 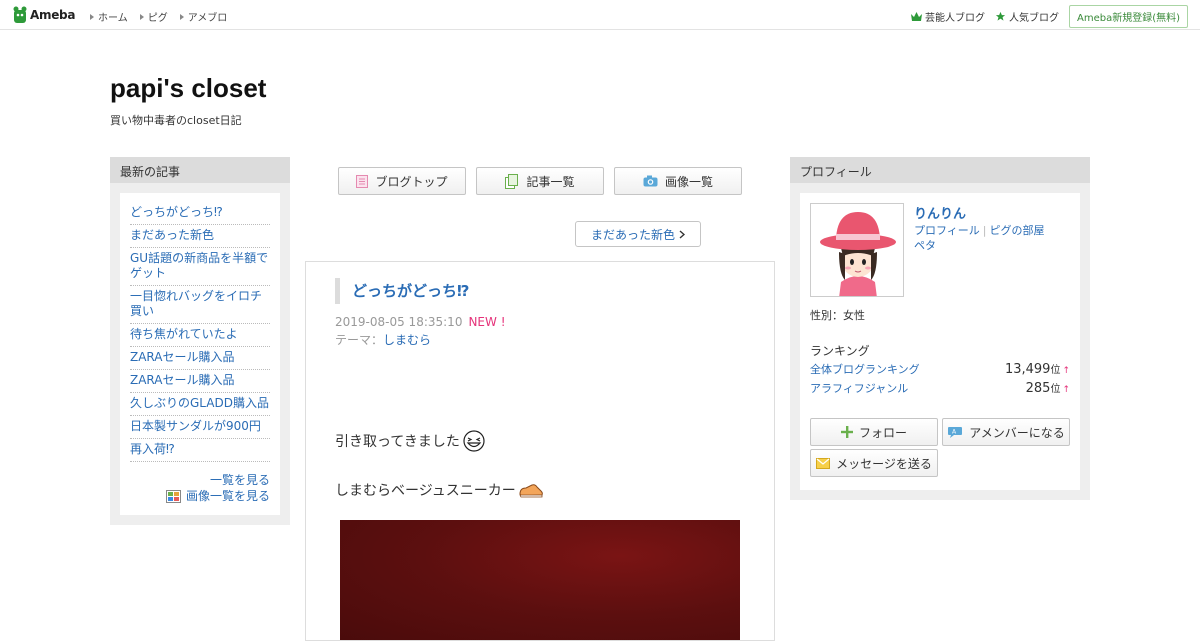 I want to click on entry-title: どっちがどっち⁉, so click(x=402, y=291).